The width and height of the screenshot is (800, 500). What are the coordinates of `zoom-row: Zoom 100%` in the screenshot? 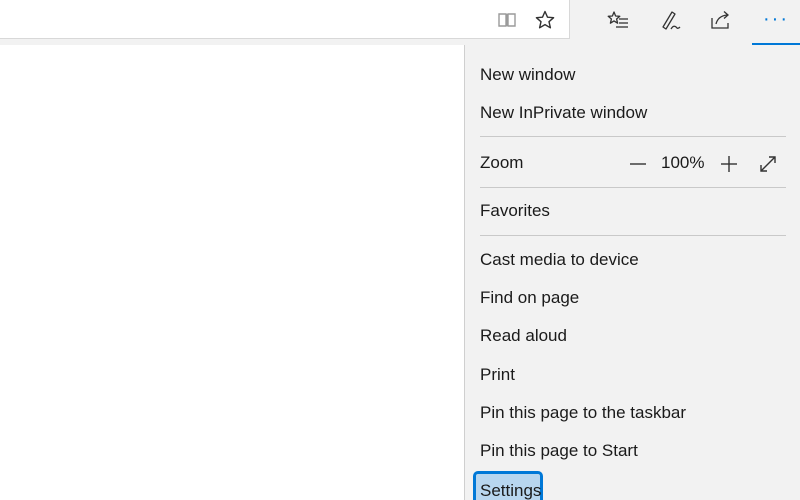 It's located at (633, 164).